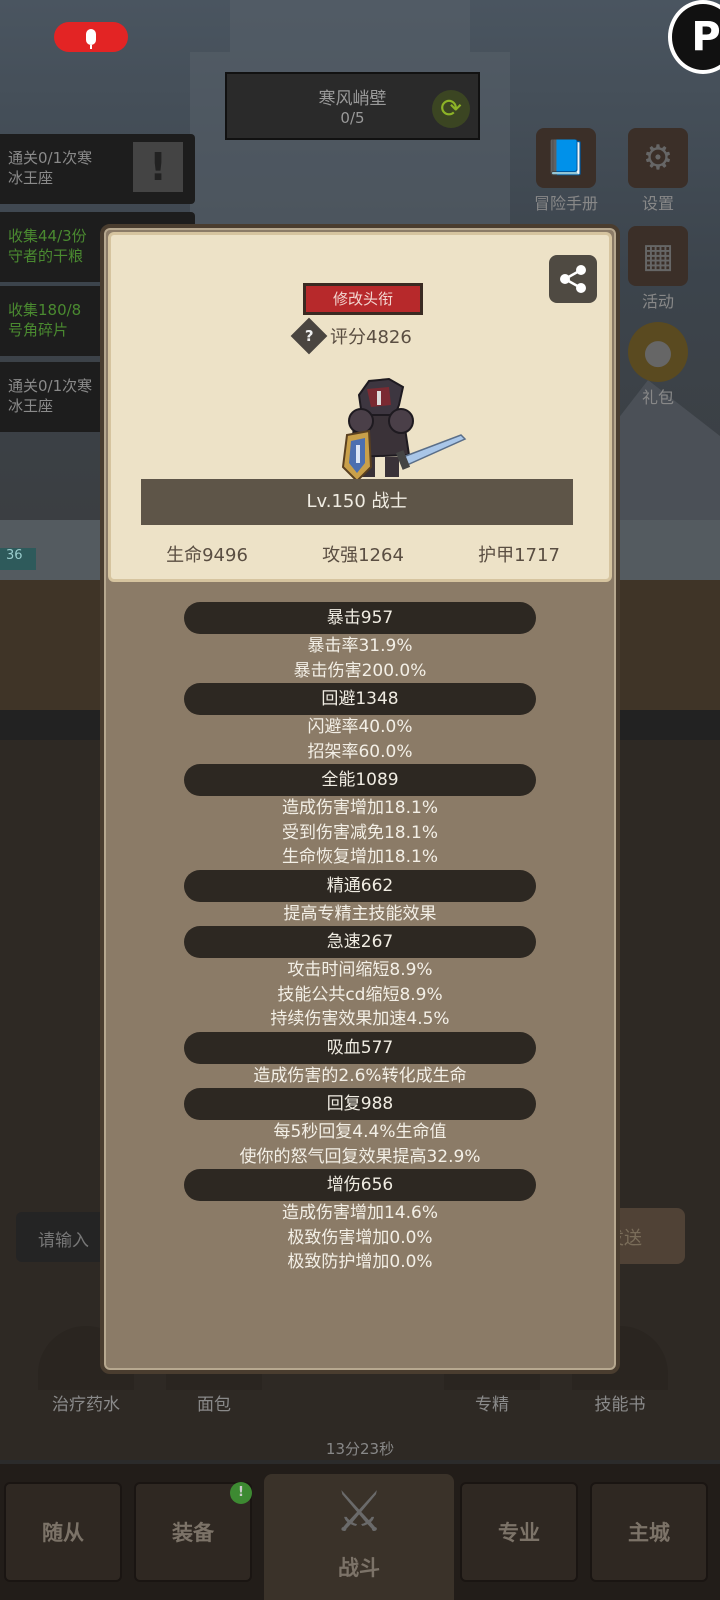 This screenshot has width=720, height=1600. Describe the element at coordinates (357, 502) in the screenshot. I see `level-class-bar: Lv.150 战士` at that location.